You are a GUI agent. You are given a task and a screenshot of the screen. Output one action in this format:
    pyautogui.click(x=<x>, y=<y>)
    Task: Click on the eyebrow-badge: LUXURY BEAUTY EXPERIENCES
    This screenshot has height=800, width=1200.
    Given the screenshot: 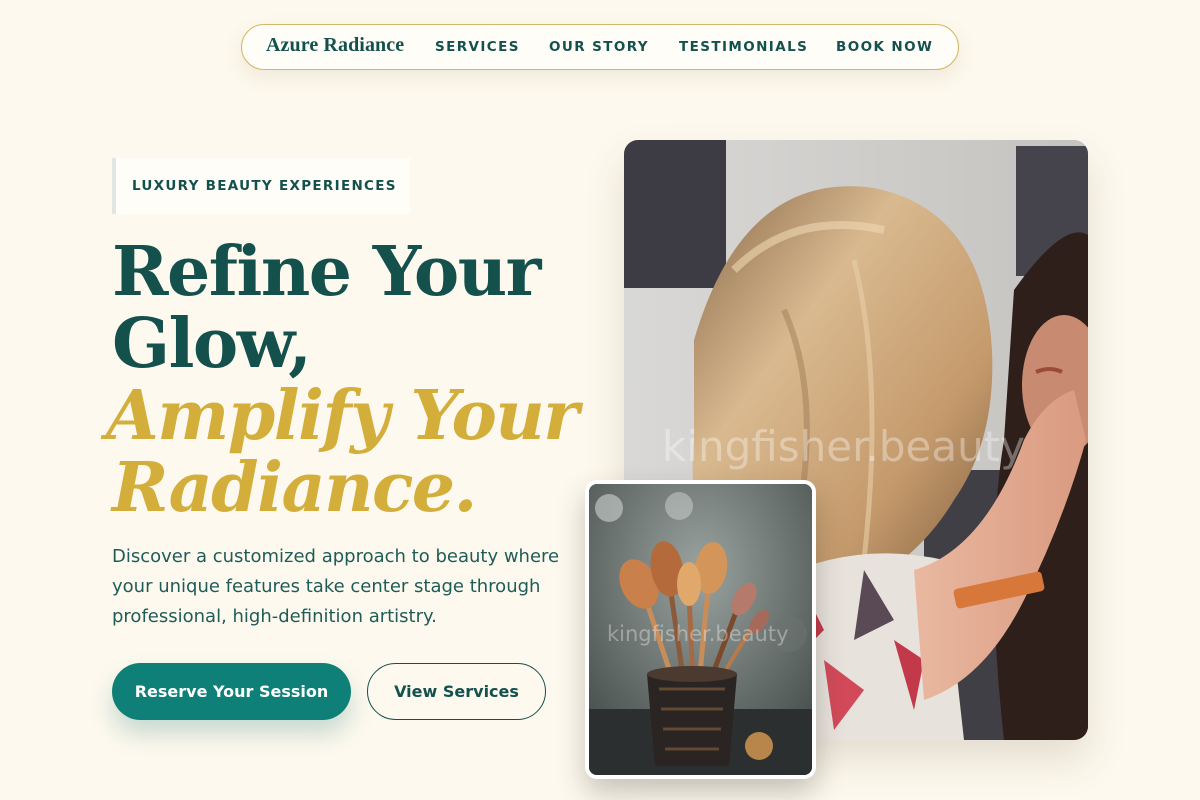 What is the action you would take?
    pyautogui.click(x=261, y=186)
    